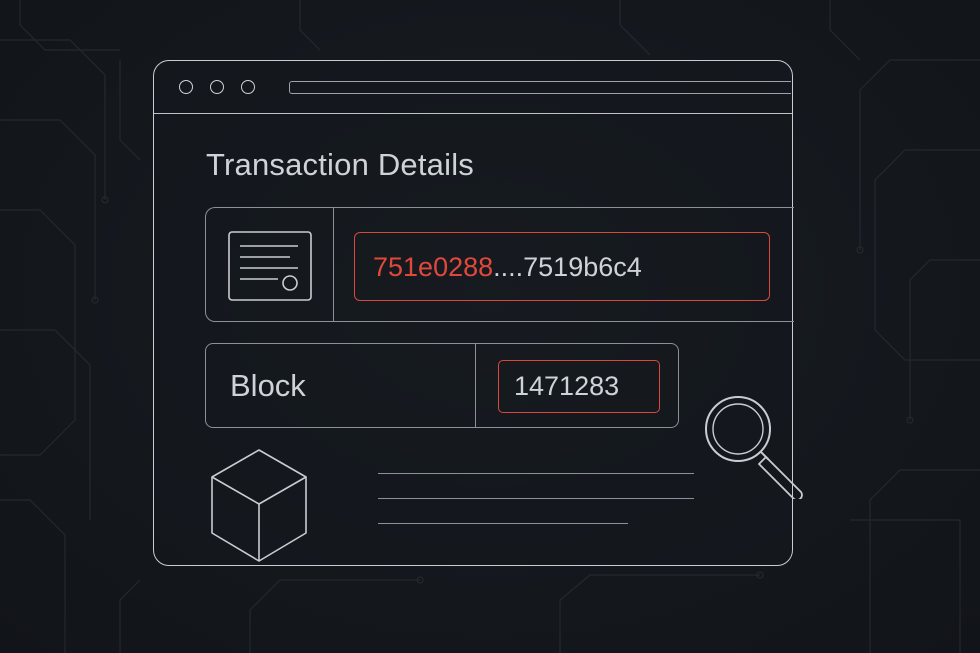  Describe the element at coordinates (540, 87) in the screenshot. I see `address-bar` at that location.